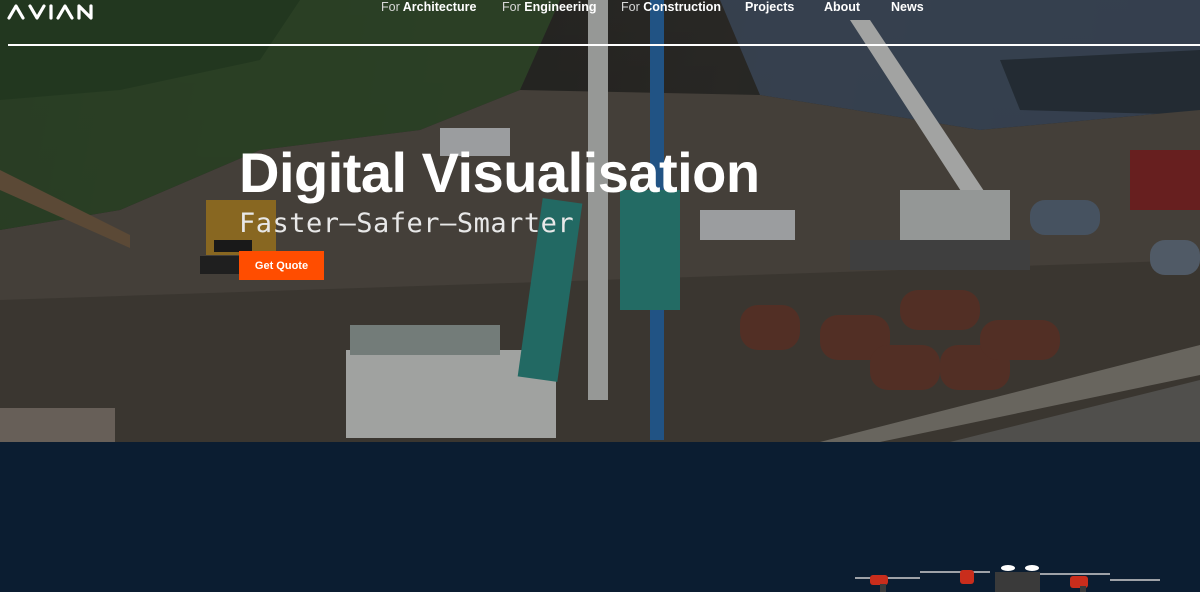 The height and width of the screenshot is (592, 1200). I want to click on hero-title: Digital Visualisation, so click(499, 172).